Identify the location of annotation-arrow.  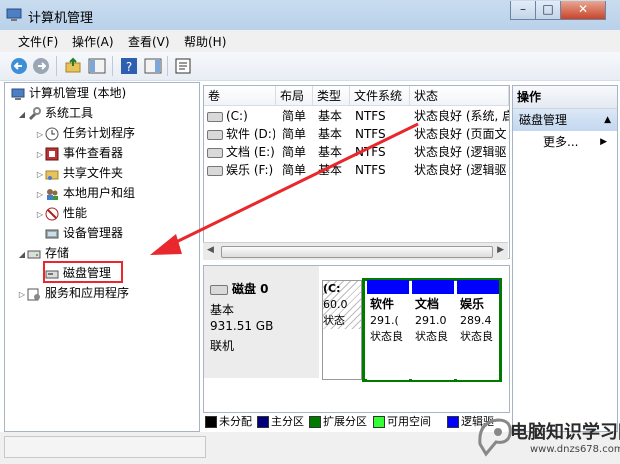
(284, 188).